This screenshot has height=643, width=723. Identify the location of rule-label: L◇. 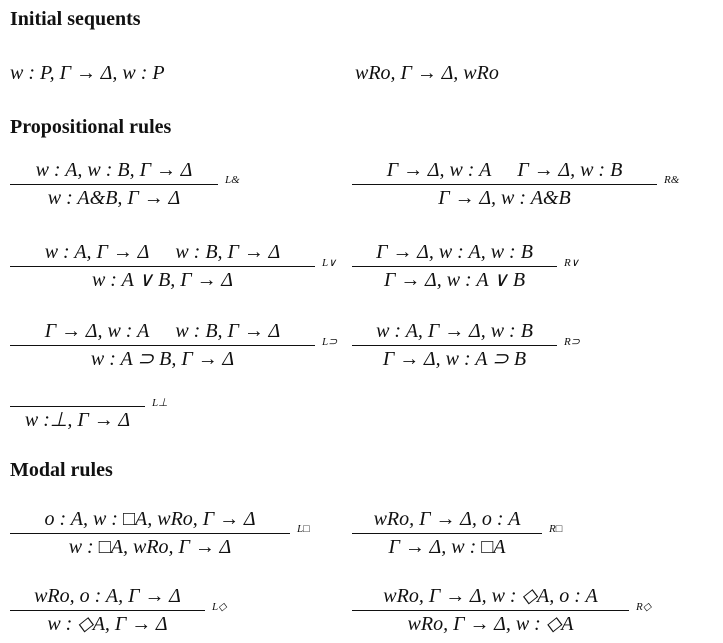
(219, 606).